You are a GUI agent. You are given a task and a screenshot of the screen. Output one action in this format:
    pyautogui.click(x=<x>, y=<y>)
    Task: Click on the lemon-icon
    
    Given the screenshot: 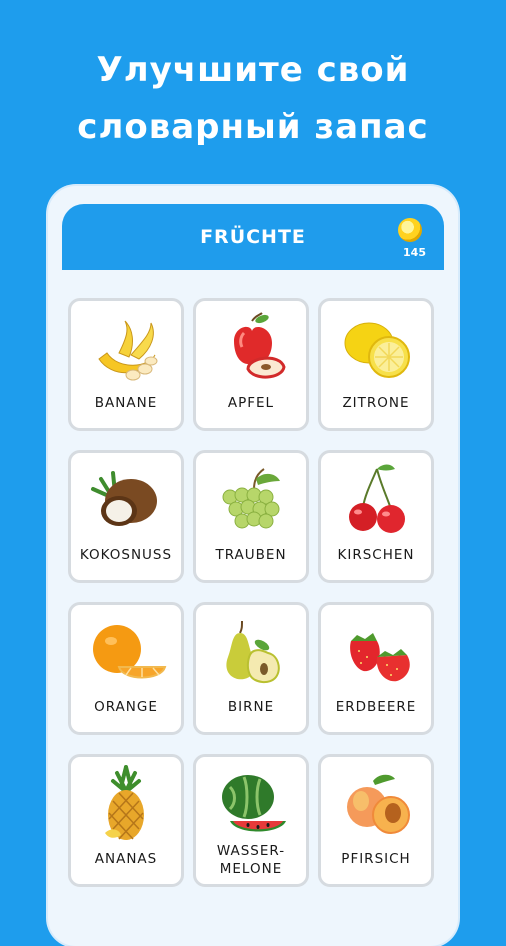 What is the action you would take?
    pyautogui.click(x=376, y=349)
    